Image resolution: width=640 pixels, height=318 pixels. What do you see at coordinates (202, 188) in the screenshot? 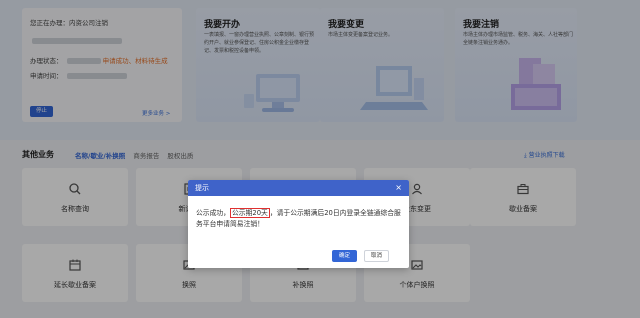
I see `dialog-title: 提示` at bounding box center [202, 188].